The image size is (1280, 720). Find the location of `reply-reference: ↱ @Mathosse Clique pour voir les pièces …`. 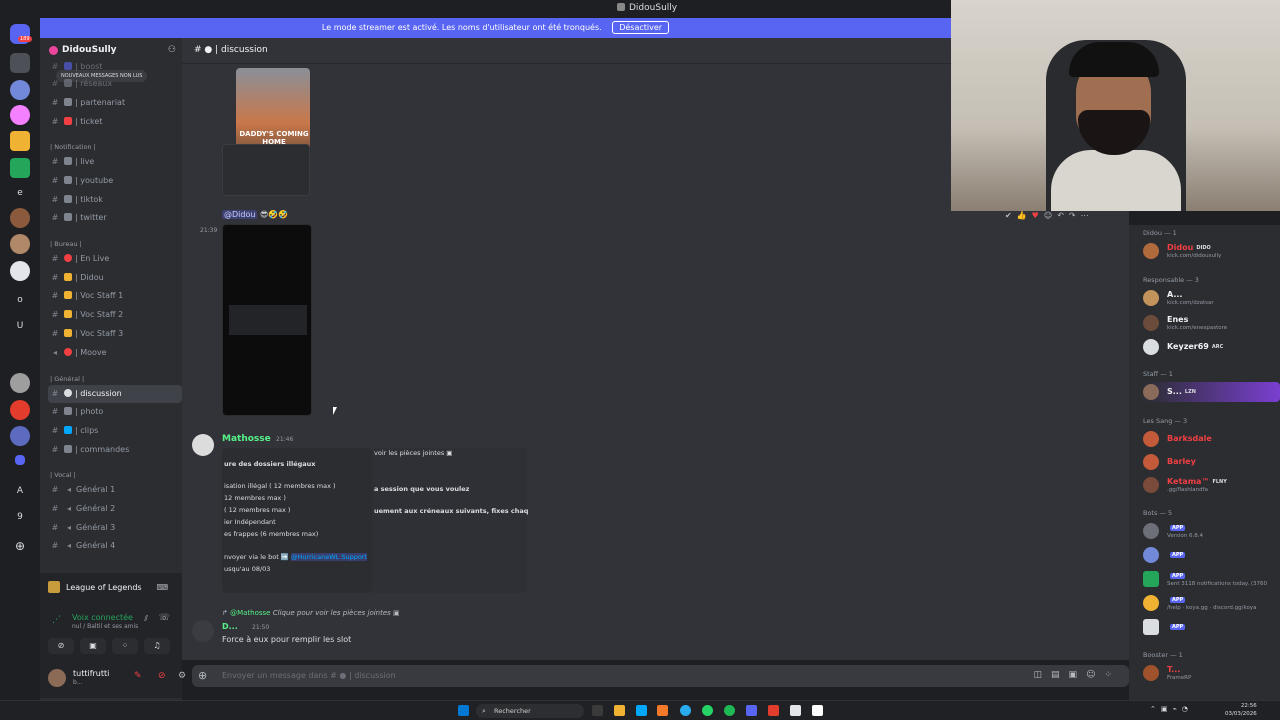

reply-reference: ↱ @Mathosse Clique pour voir les pièces … is located at coordinates (311, 613).